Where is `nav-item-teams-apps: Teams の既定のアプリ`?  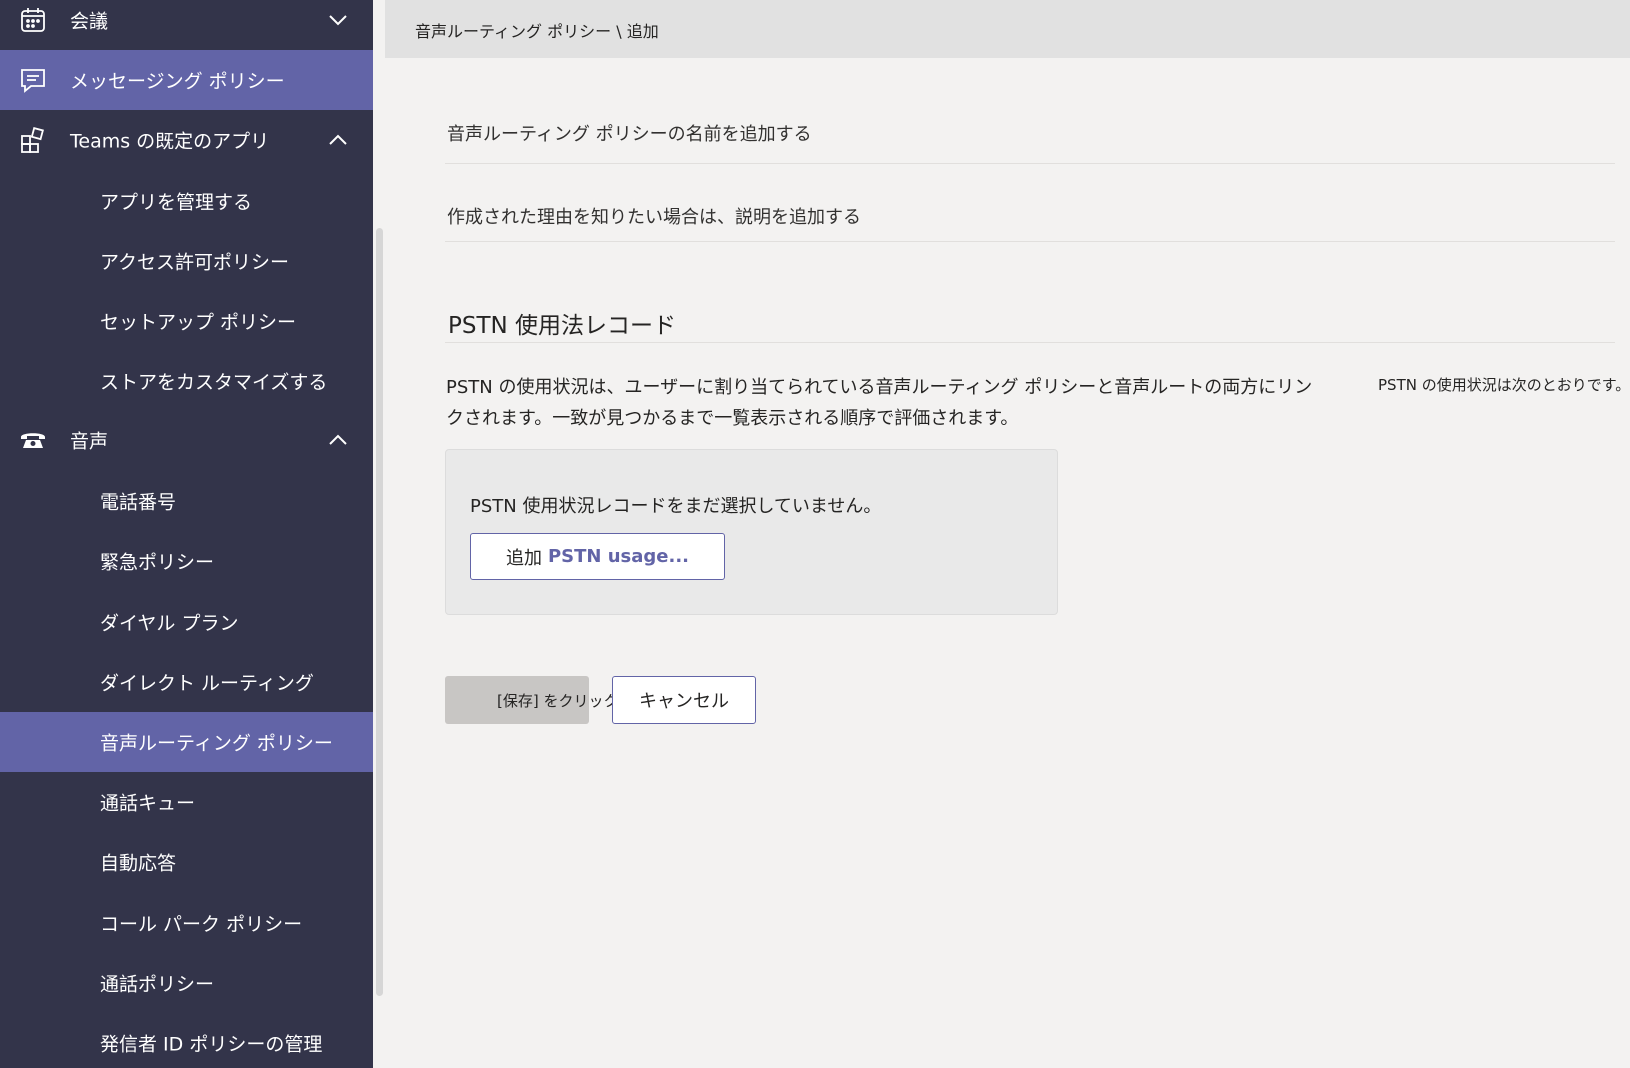
nav-item-teams-apps: Teams の既定のアプリ is located at coordinates (186, 140).